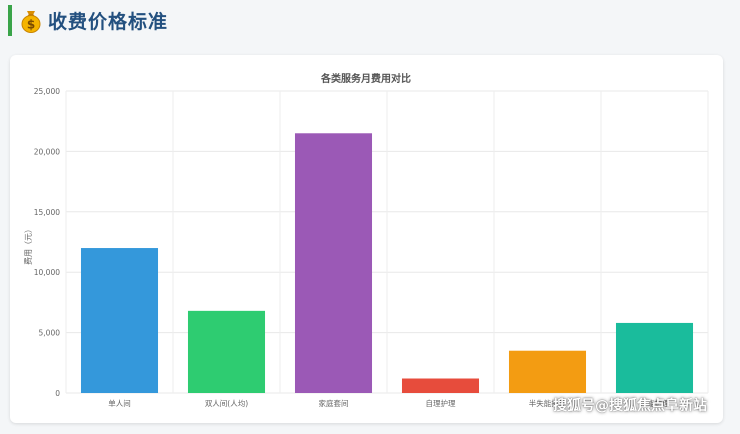 Image resolution: width=740 pixels, height=434 pixels. Describe the element at coordinates (47, 91) in the screenshot. I see `y-tick-label: 25,000` at that location.